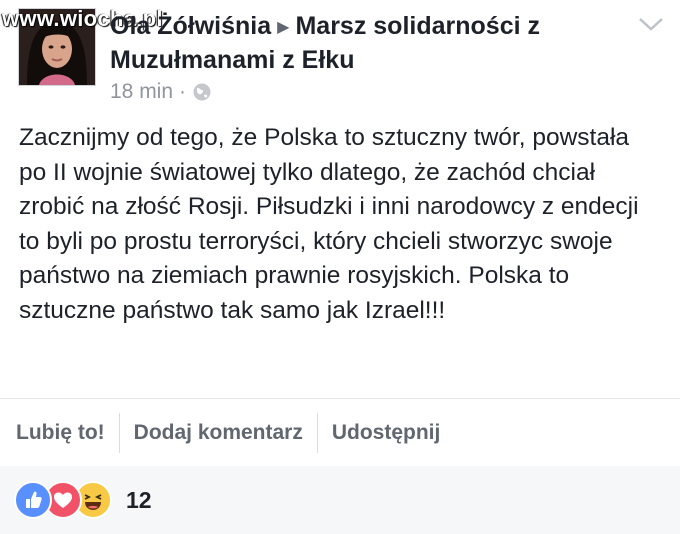 This screenshot has height=534, width=680. What do you see at coordinates (217, 433) in the screenshot?
I see `comment-button: Dodaj komentarz` at bounding box center [217, 433].